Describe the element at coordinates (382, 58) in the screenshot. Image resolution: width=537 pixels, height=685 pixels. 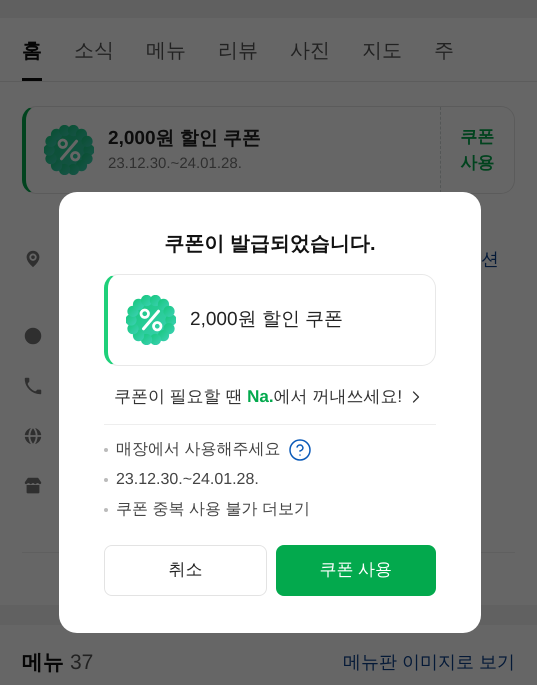
I see `tab: 지도` at that location.